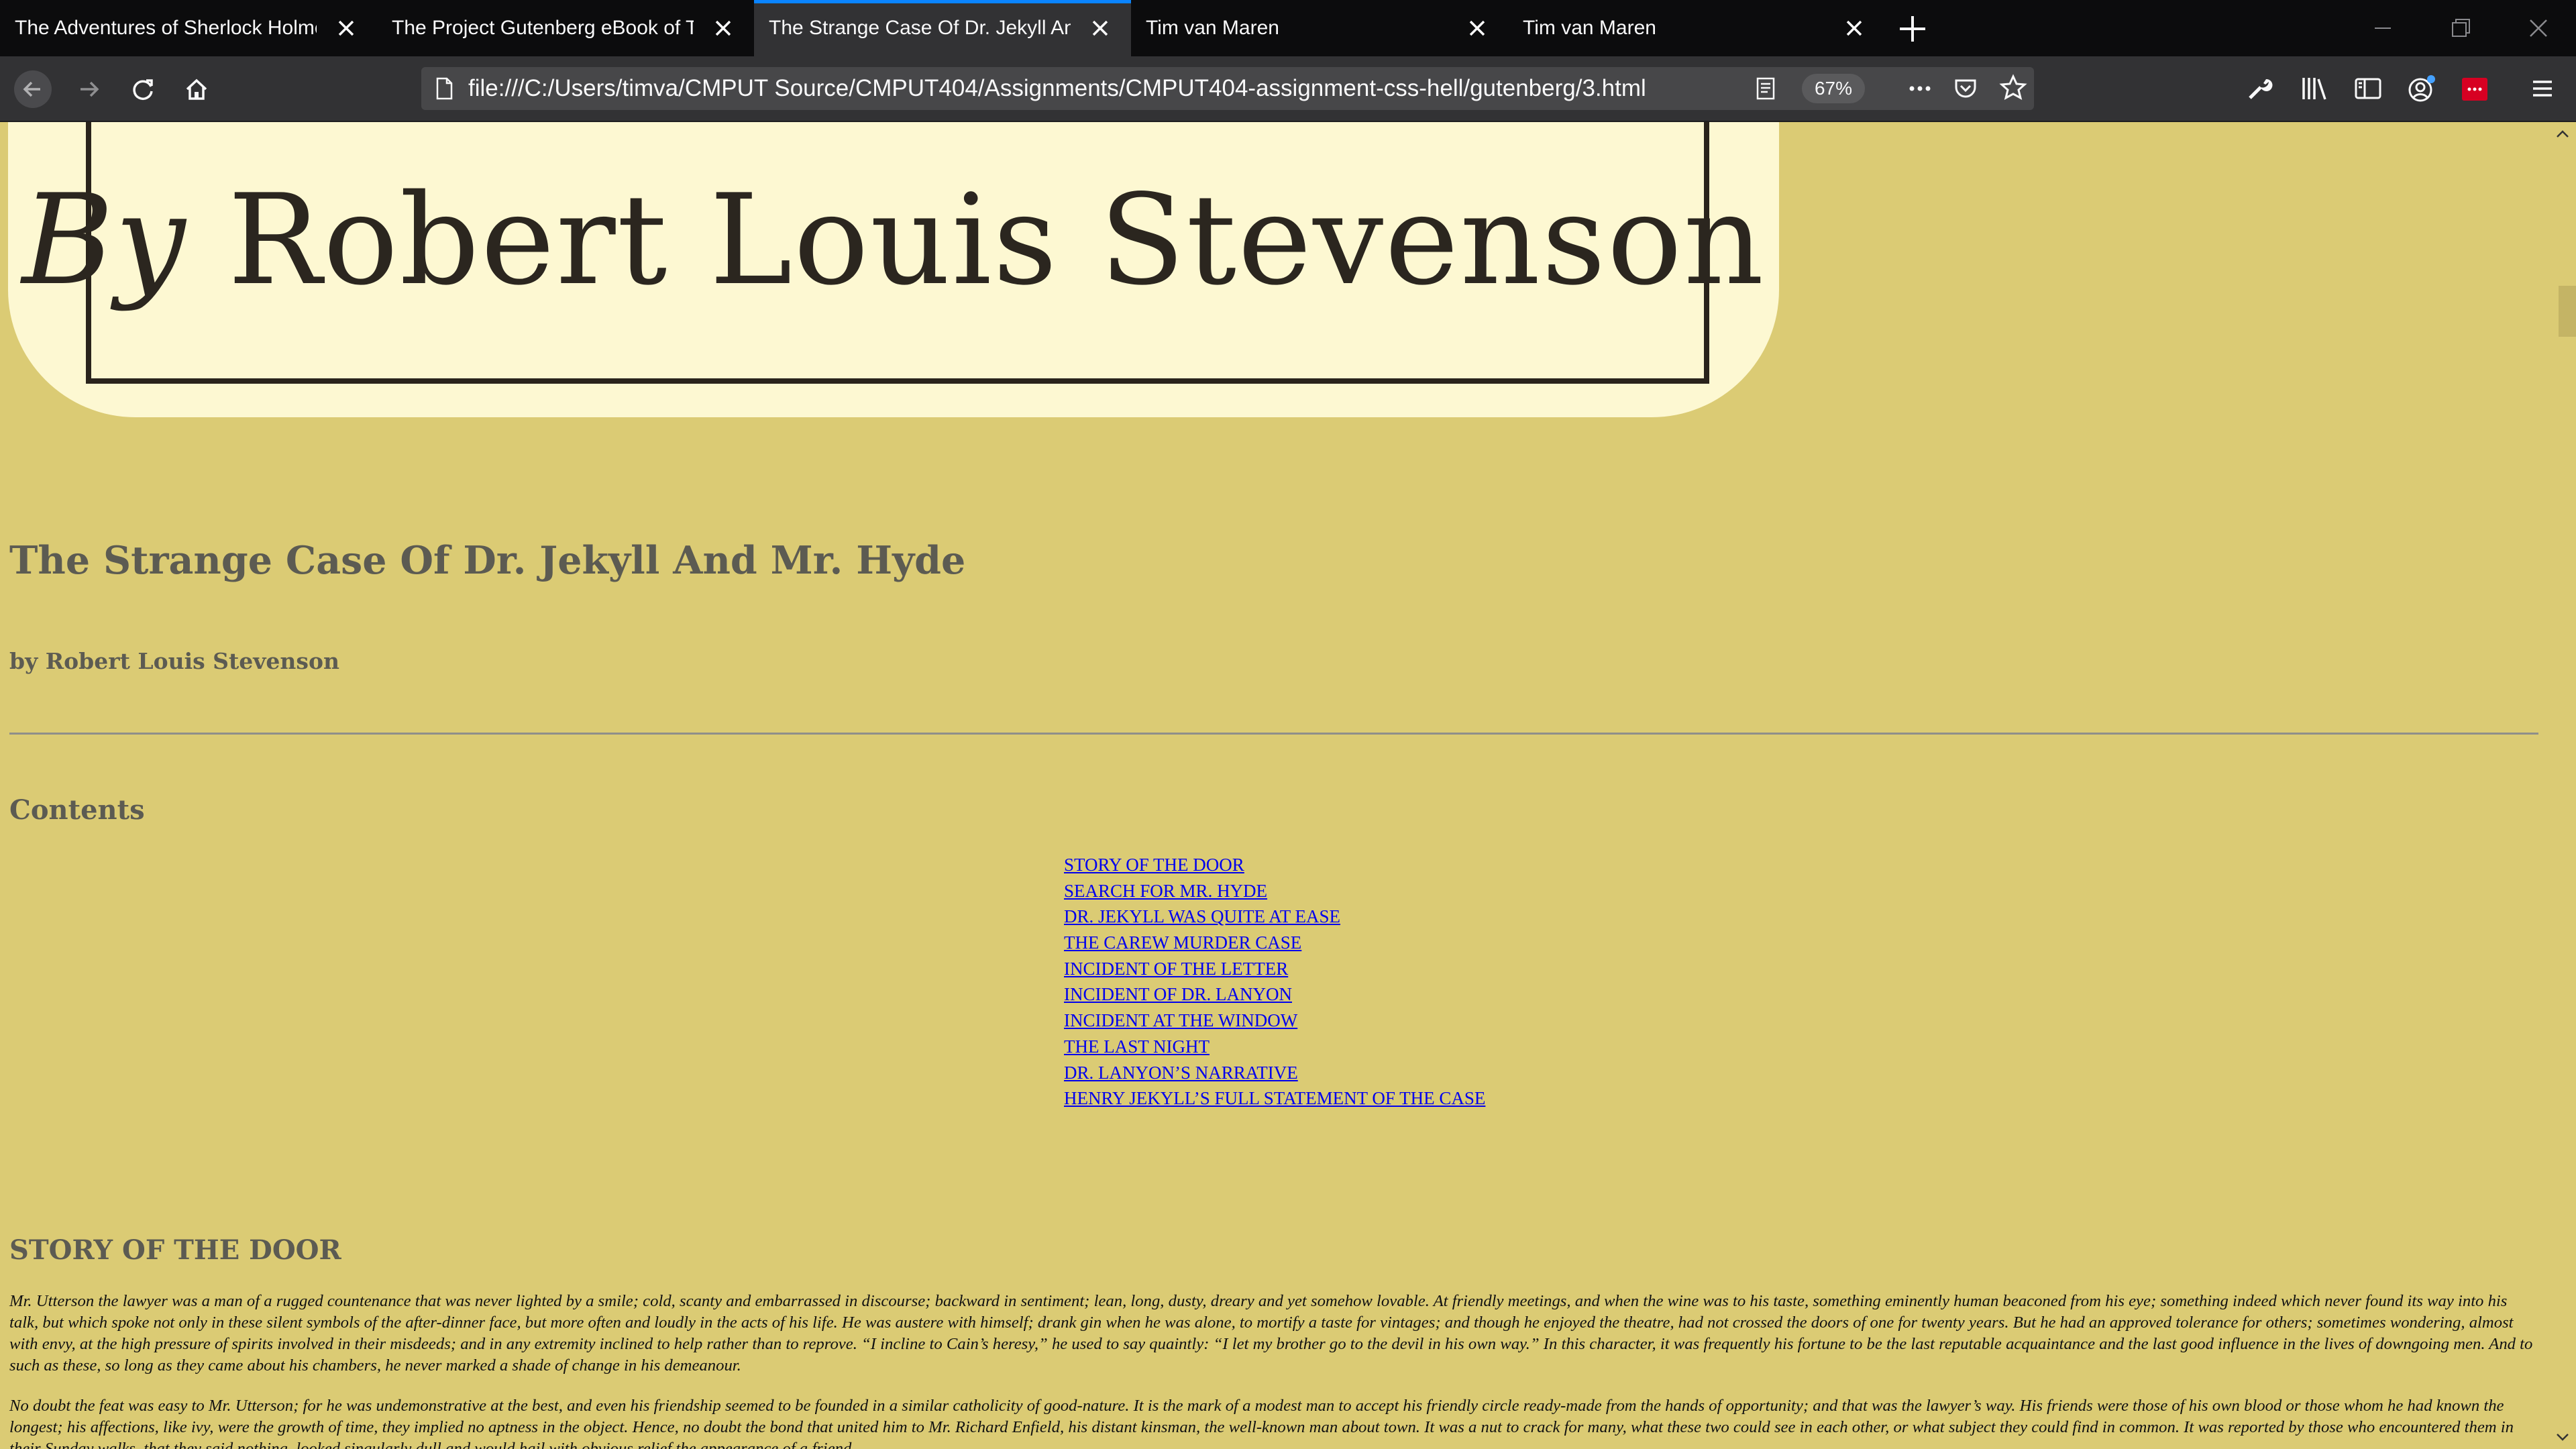 Image resolution: width=2576 pixels, height=1449 pixels. I want to click on zoom-level: 67%, so click(1833, 88).